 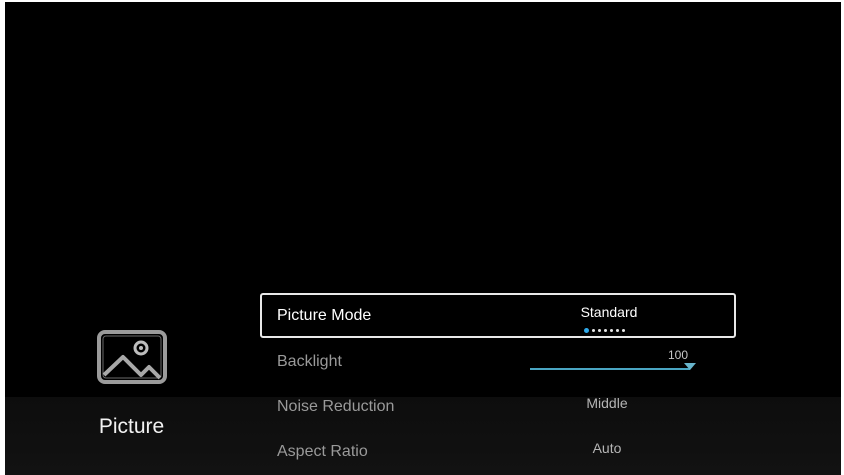 I want to click on backlight-slider-thumb, so click(x=690, y=366).